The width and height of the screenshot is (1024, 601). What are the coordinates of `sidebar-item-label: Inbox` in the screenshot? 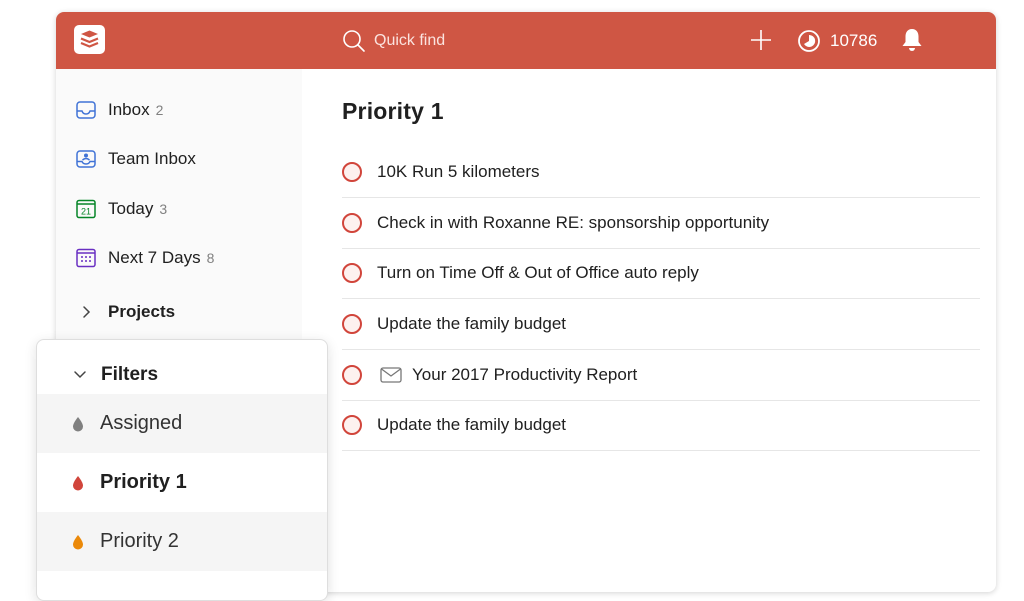 It's located at (129, 109).